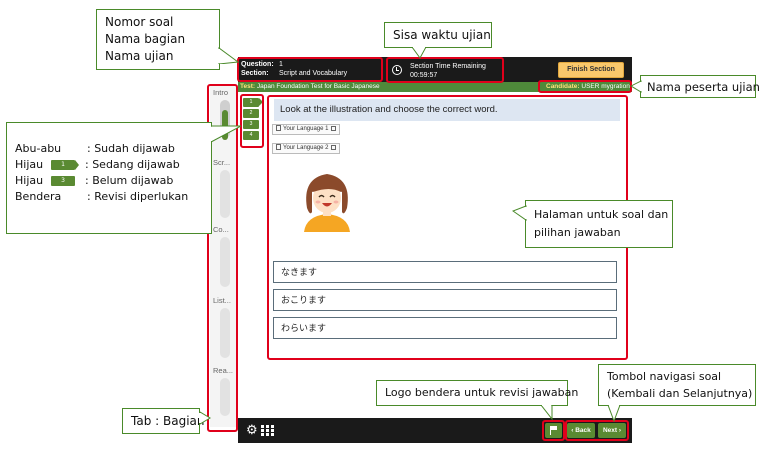  I want to click on grid-icon, so click(267, 430).